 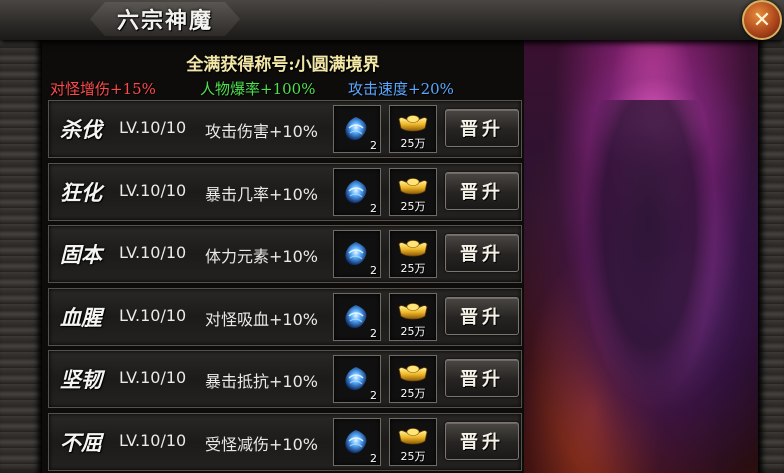 What do you see at coordinates (649, 250) in the screenshot?
I see `demon-figure` at bounding box center [649, 250].